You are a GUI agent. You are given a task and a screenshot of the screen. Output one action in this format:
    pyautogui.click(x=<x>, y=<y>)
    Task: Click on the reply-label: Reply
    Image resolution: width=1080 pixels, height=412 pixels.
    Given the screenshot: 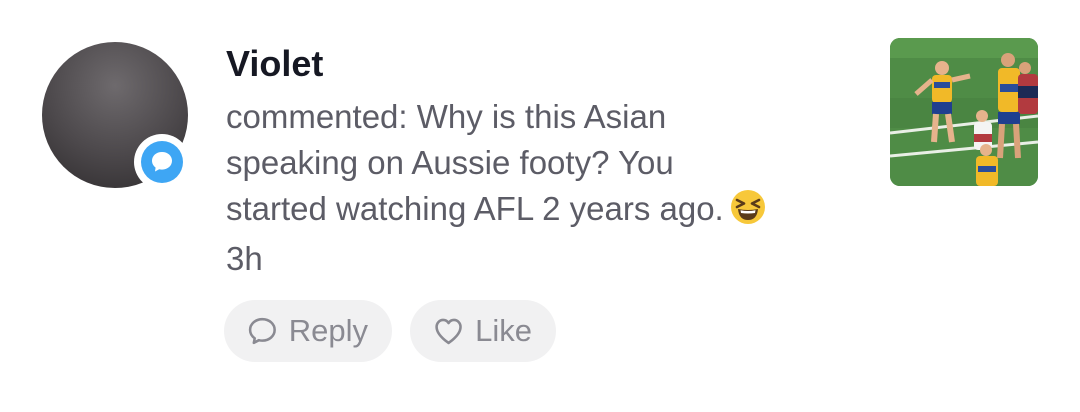 What is the action you would take?
    pyautogui.click(x=328, y=330)
    